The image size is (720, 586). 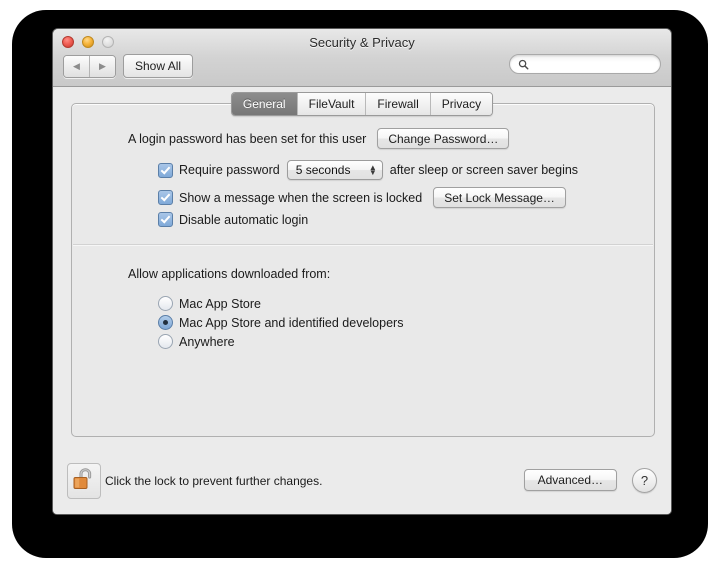 What do you see at coordinates (372, 170) in the screenshot?
I see `stepper-arrows-icon: ▲ ▼` at bounding box center [372, 170].